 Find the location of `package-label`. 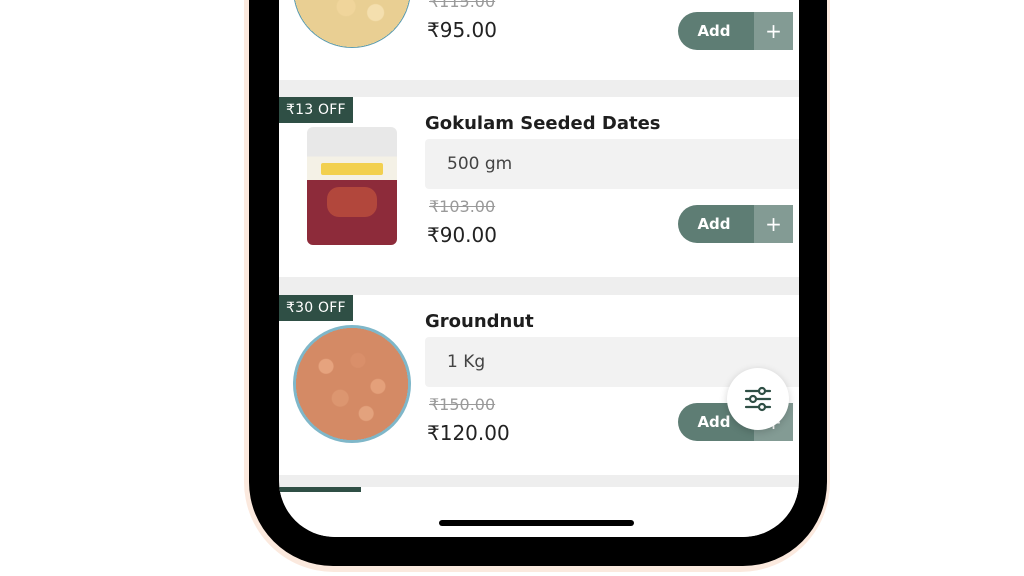

package-label is located at coordinates (352, 169).